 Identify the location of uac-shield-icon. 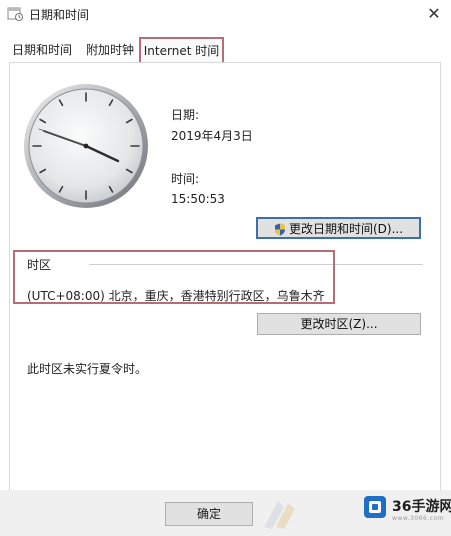
(279, 229).